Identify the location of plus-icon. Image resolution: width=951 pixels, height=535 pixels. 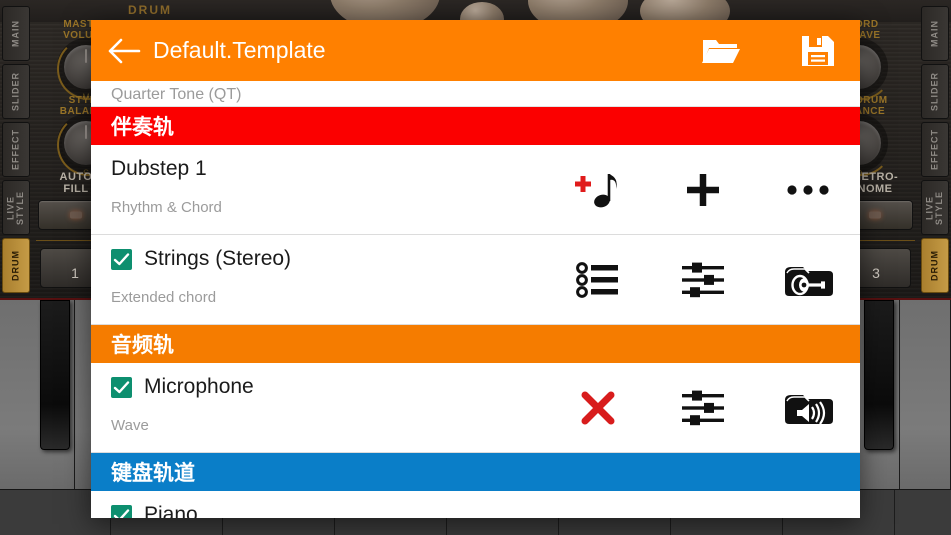
(702, 190).